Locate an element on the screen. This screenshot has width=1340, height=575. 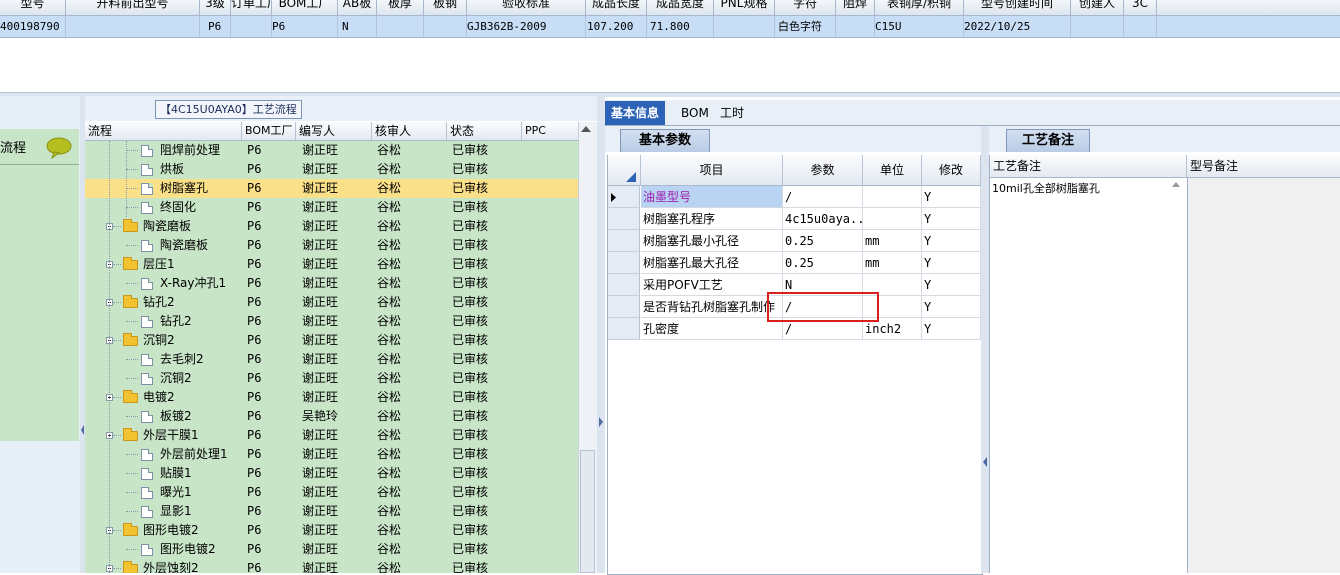
grid-header-cell: 型号创建时间 is located at coordinates (1017, 7).